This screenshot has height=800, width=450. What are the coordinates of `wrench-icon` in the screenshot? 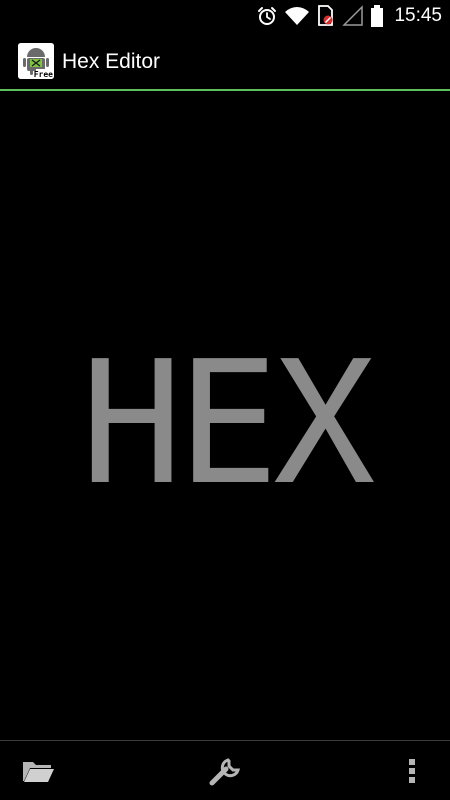 It's located at (225, 771).